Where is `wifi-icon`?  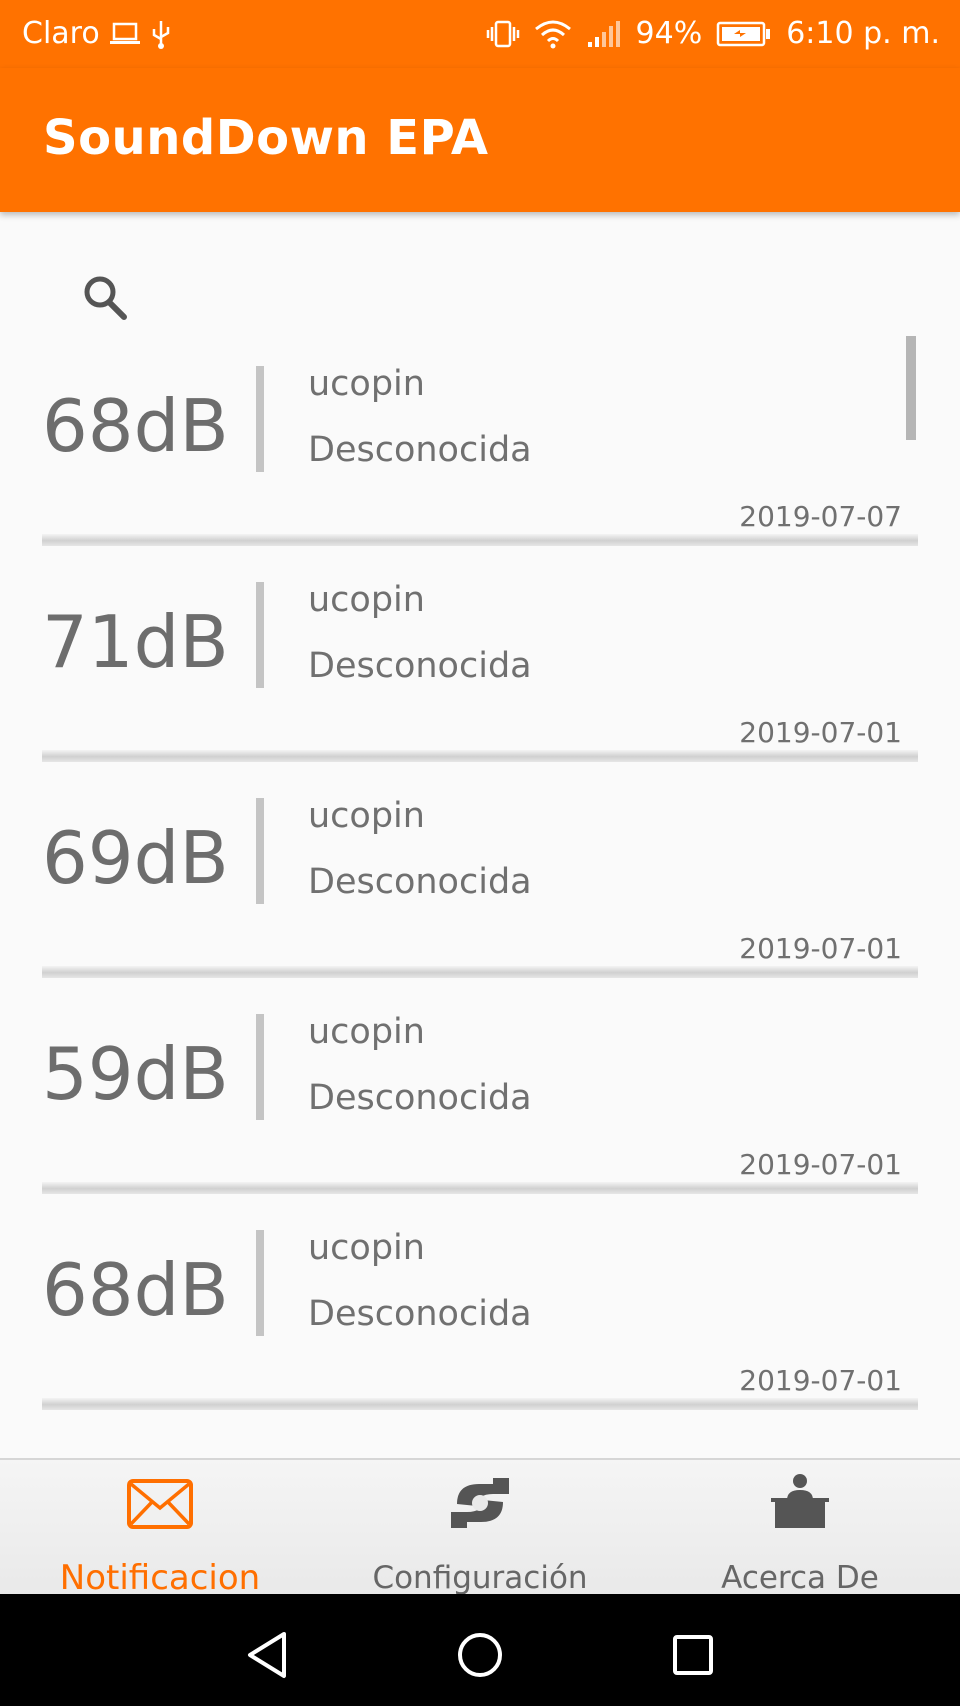
wifi-icon is located at coordinates (552, 34).